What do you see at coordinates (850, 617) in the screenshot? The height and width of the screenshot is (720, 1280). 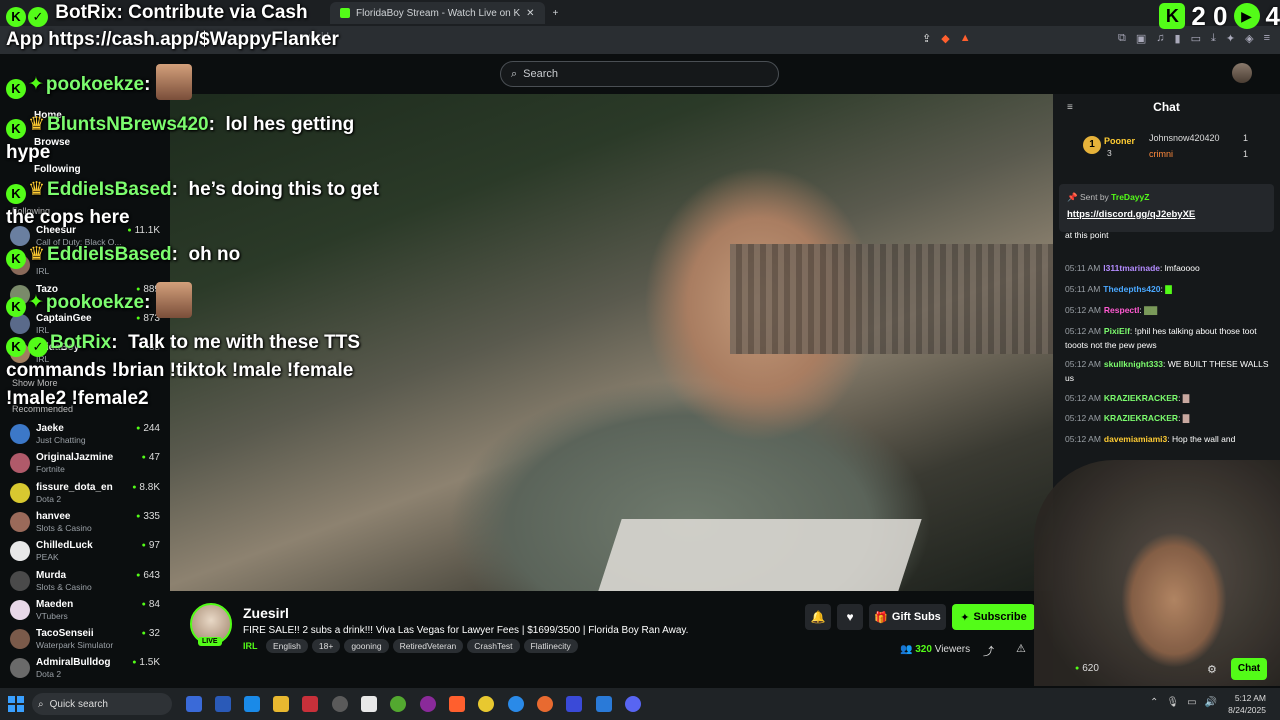 I see `follow-heart-button: ♥` at bounding box center [850, 617].